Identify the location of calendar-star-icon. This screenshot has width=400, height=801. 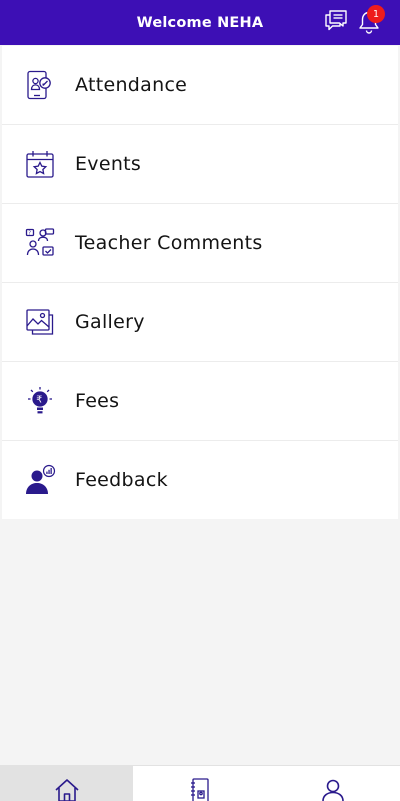
(40, 164).